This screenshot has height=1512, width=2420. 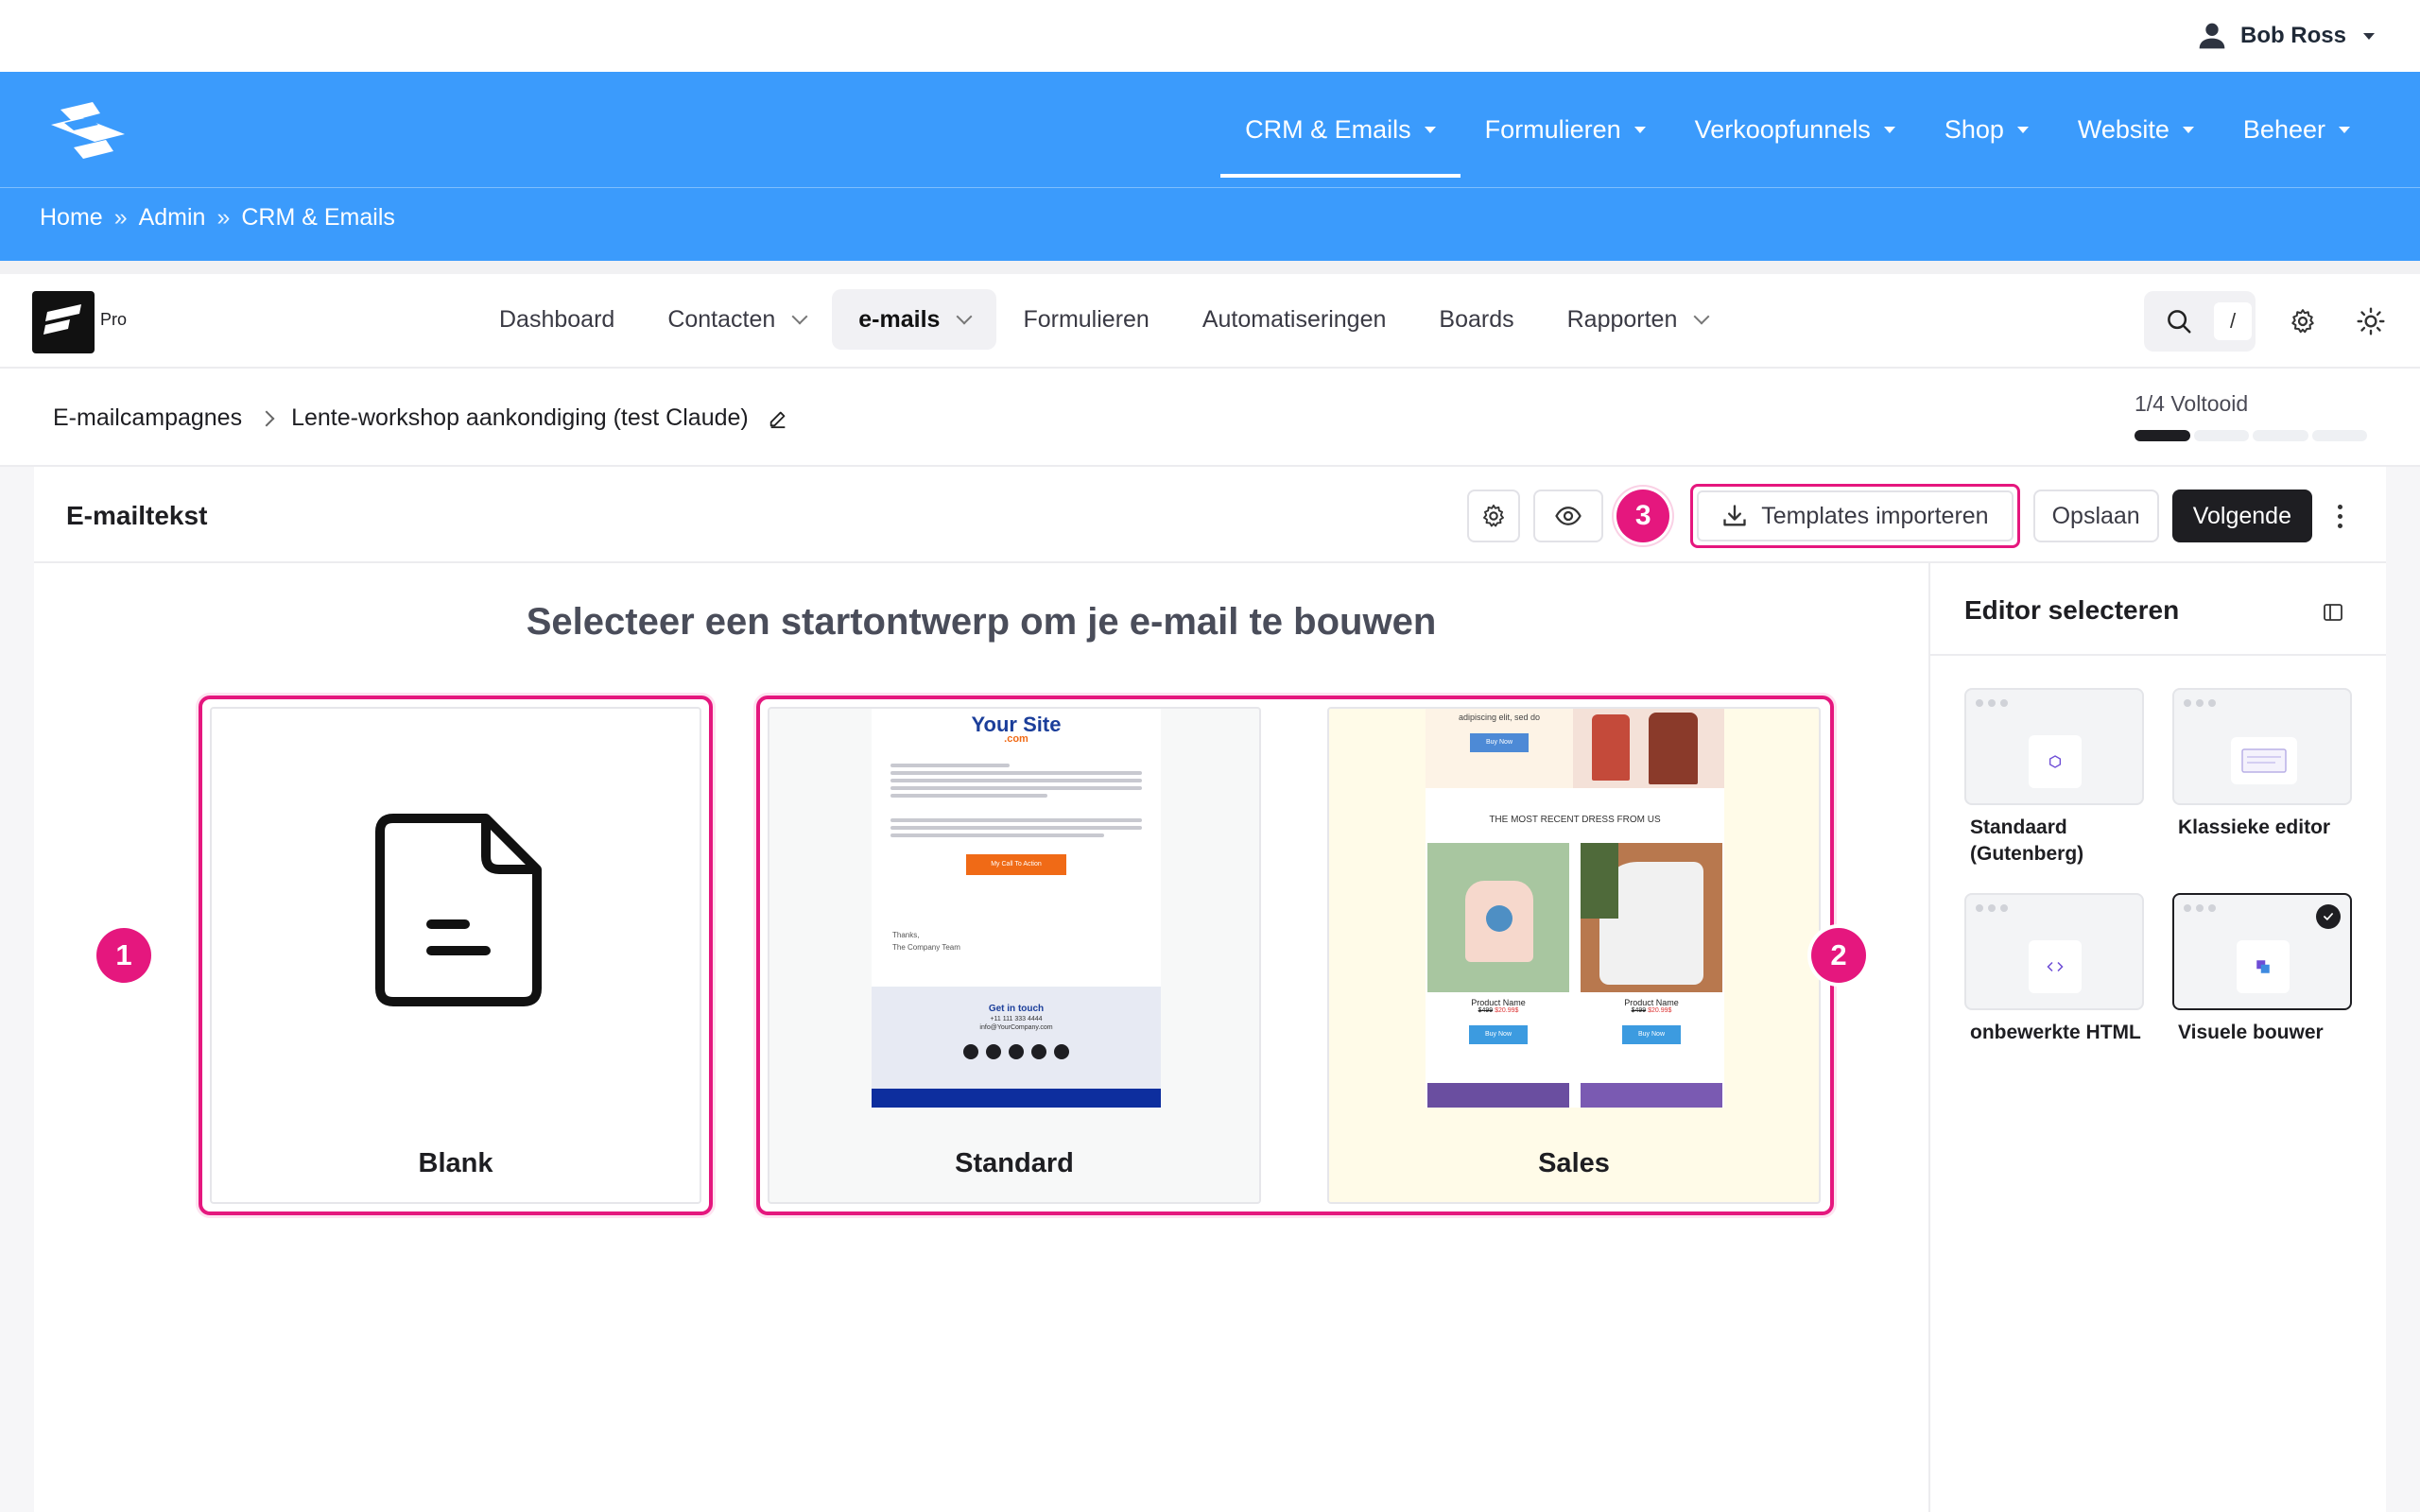 I want to click on annotation-badge-2: 2, so click(x=1838, y=955).